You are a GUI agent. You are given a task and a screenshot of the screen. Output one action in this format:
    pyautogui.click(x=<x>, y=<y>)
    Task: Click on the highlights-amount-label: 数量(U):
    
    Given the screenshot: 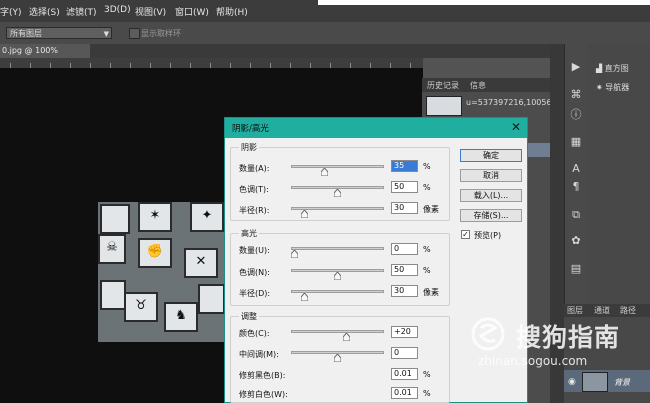 What is the action you would take?
    pyautogui.click(x=254, y=250)
    